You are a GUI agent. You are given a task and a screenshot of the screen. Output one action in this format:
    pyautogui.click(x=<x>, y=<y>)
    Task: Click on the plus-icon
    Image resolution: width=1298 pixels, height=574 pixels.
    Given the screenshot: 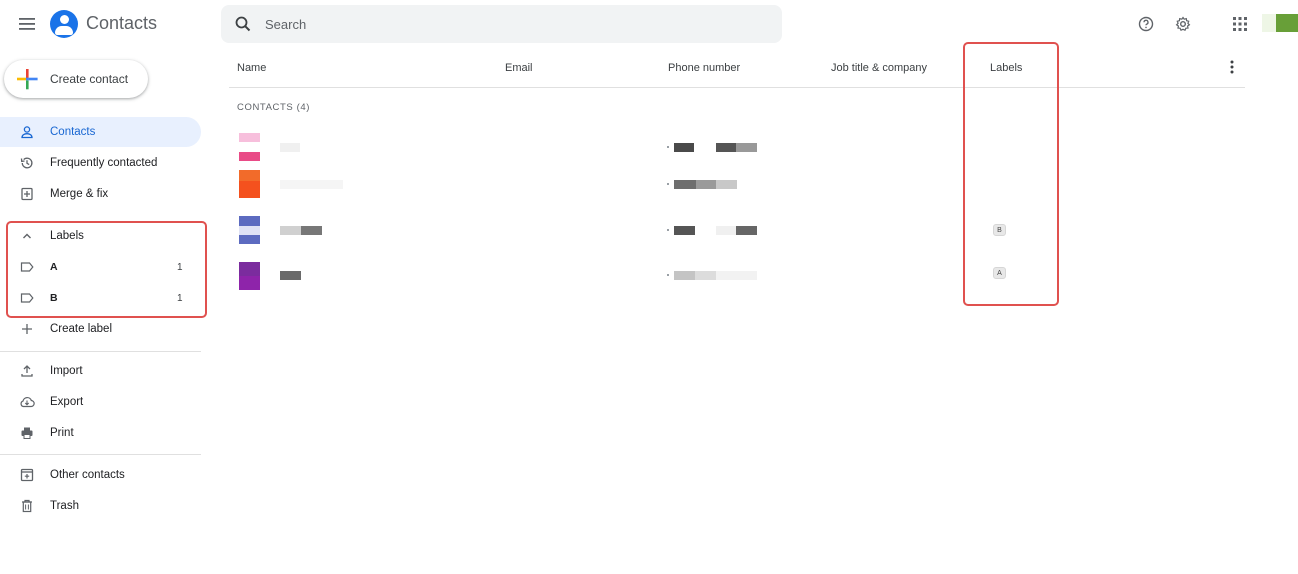 What is the action you would take?
    pyautogui.click(x=25, y=329)
    